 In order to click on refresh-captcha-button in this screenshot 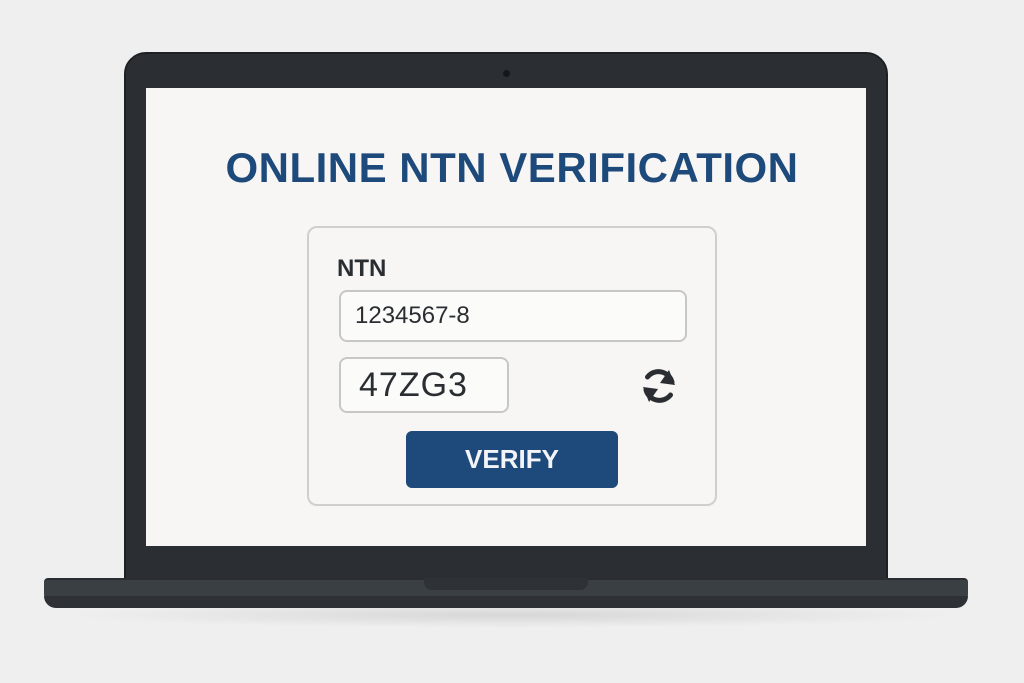, I will do `click(659, 386)`.